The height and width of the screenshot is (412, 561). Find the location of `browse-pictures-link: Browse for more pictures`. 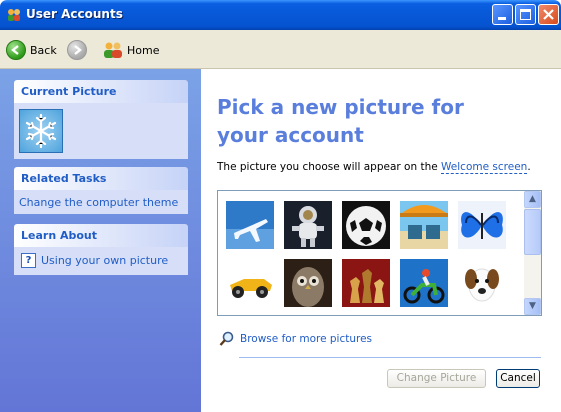

browse-pictures-link: Browse for more pictures is located at coordinates (295, 339).